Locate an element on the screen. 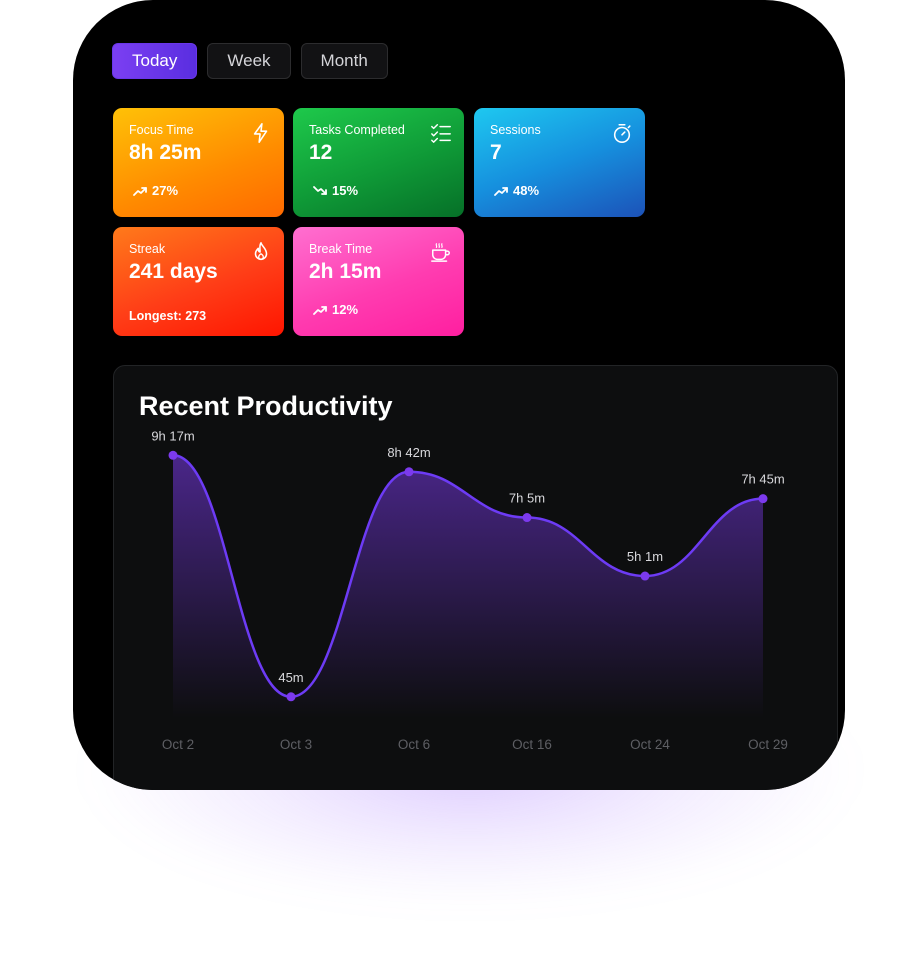 The image size is (918, 958). card-delta: 12% is located at coordinates (335, 309).